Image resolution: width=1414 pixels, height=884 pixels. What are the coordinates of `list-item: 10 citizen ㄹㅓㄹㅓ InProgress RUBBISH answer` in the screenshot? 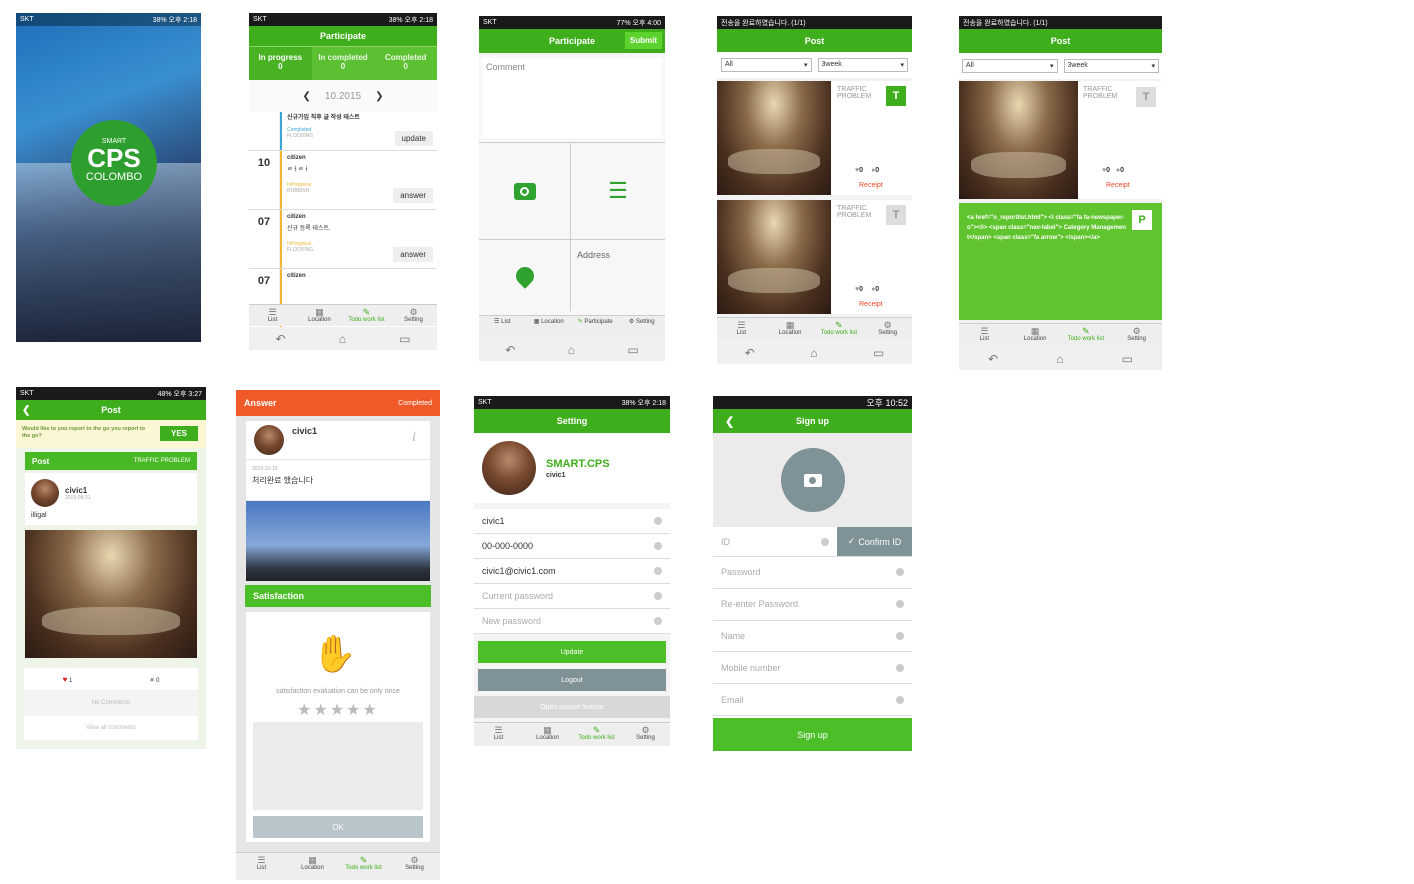 It's located at (343, 180).